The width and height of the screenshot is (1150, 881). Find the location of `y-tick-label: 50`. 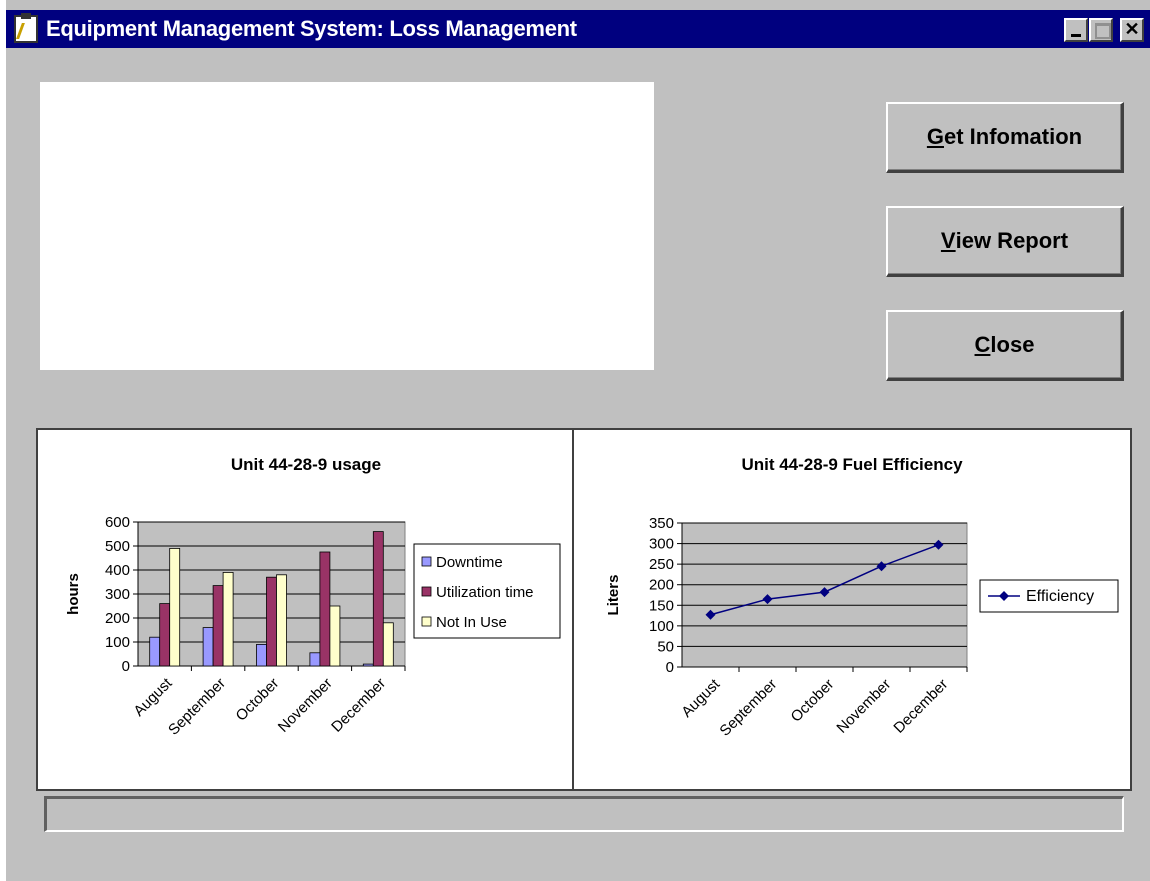

y-tick-label: 50 is located at coordinates (665, 646).